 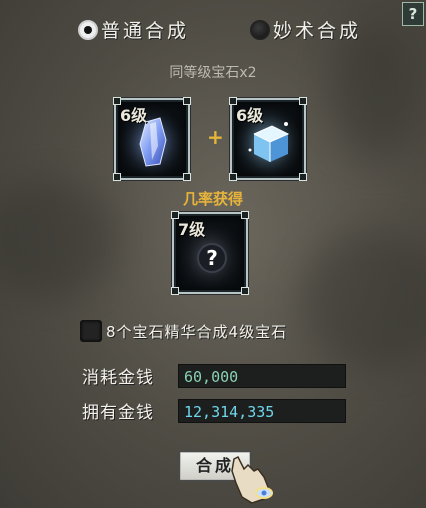 What do you see at coordinates (317, 31) in the screenshot?
I see `radio-label: 妙术合成` at bounding box center [317, 31].